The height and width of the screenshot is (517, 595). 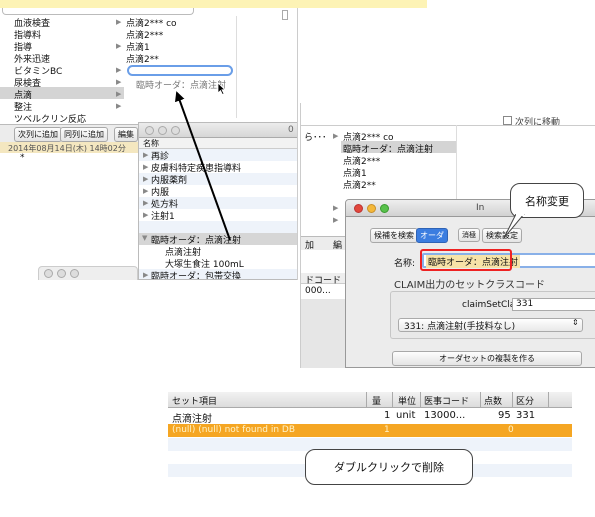 What do you see at coordinates (469, 235) in the screenshot?
I see `tab-extra: 消極` at bounding box center [469, 235].